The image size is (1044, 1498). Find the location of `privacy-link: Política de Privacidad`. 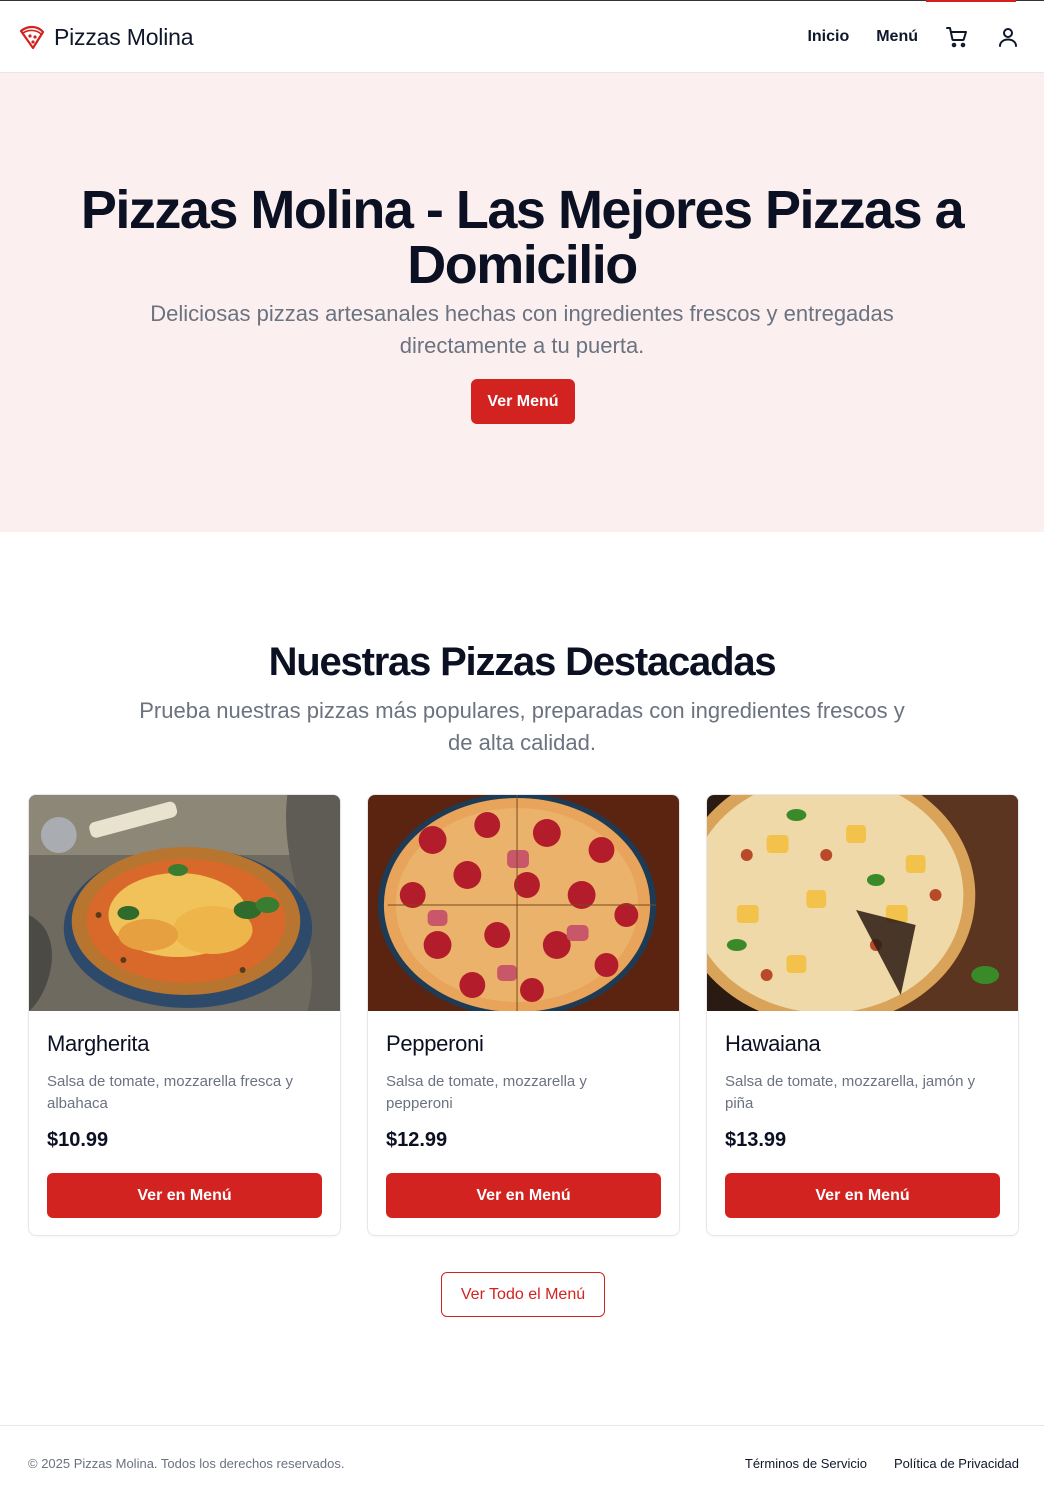

privacy-link: Política de Privacidad is located at coordinates (956, 1463).